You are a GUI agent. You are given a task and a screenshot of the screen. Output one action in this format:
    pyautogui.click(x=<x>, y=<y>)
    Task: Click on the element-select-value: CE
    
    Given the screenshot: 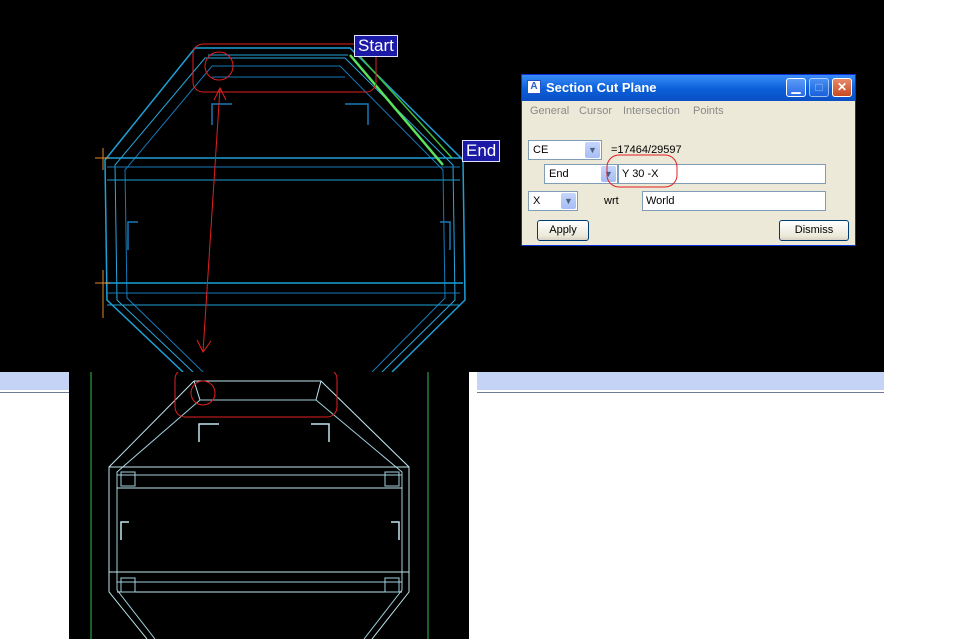 What is the action you would take?
    pyautogui.click(x=541, y=150)
    